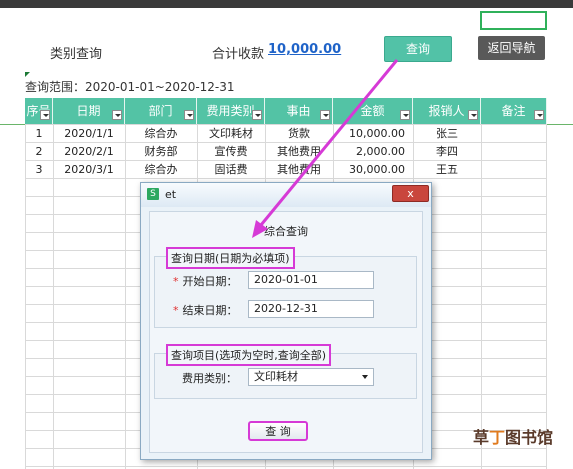 The image size is (573, 469). Describe the element at coordinates (513, 437) in the screenshot. I see `watermark-logo: 草丁图书馆` at that location.